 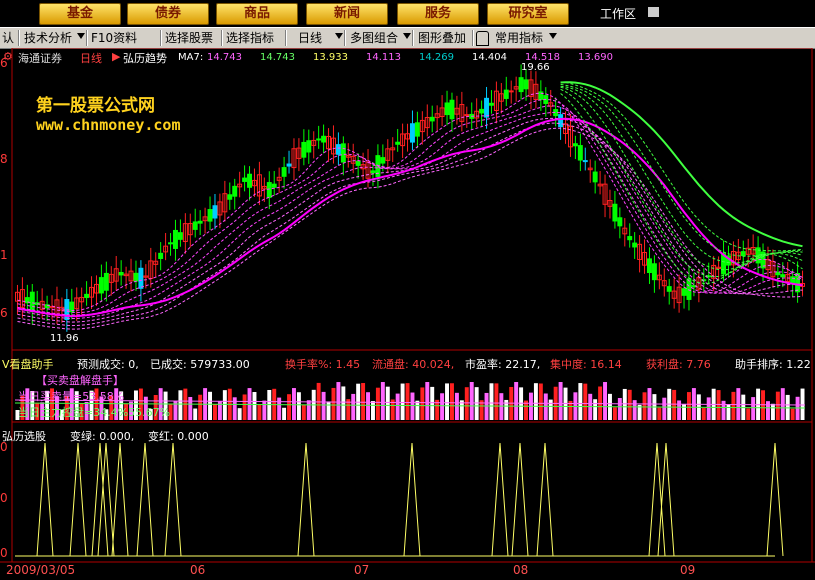 I want to click on menu-bond: 债券, so click(x=168, y=14).